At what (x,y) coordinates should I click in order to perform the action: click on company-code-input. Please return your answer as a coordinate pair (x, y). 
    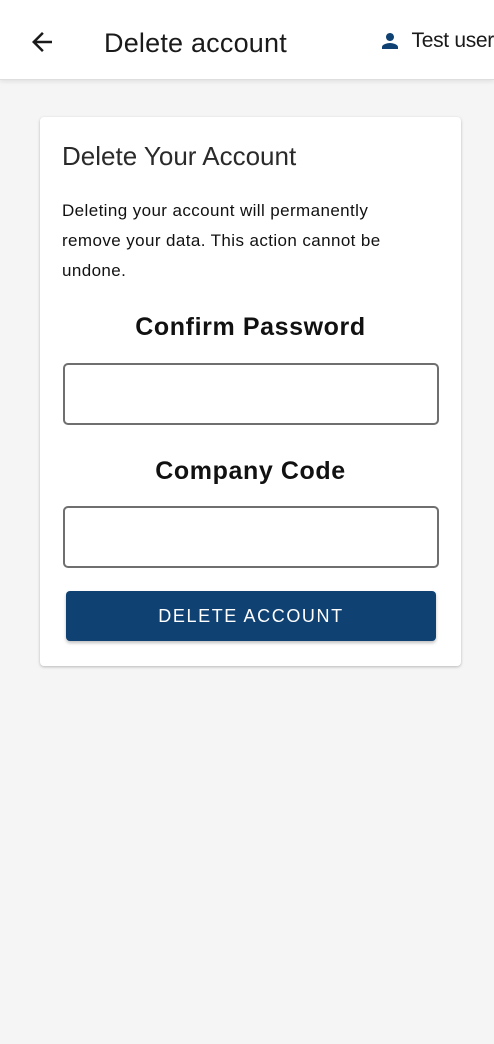
    Looking at the image, I should click on (251, 537).